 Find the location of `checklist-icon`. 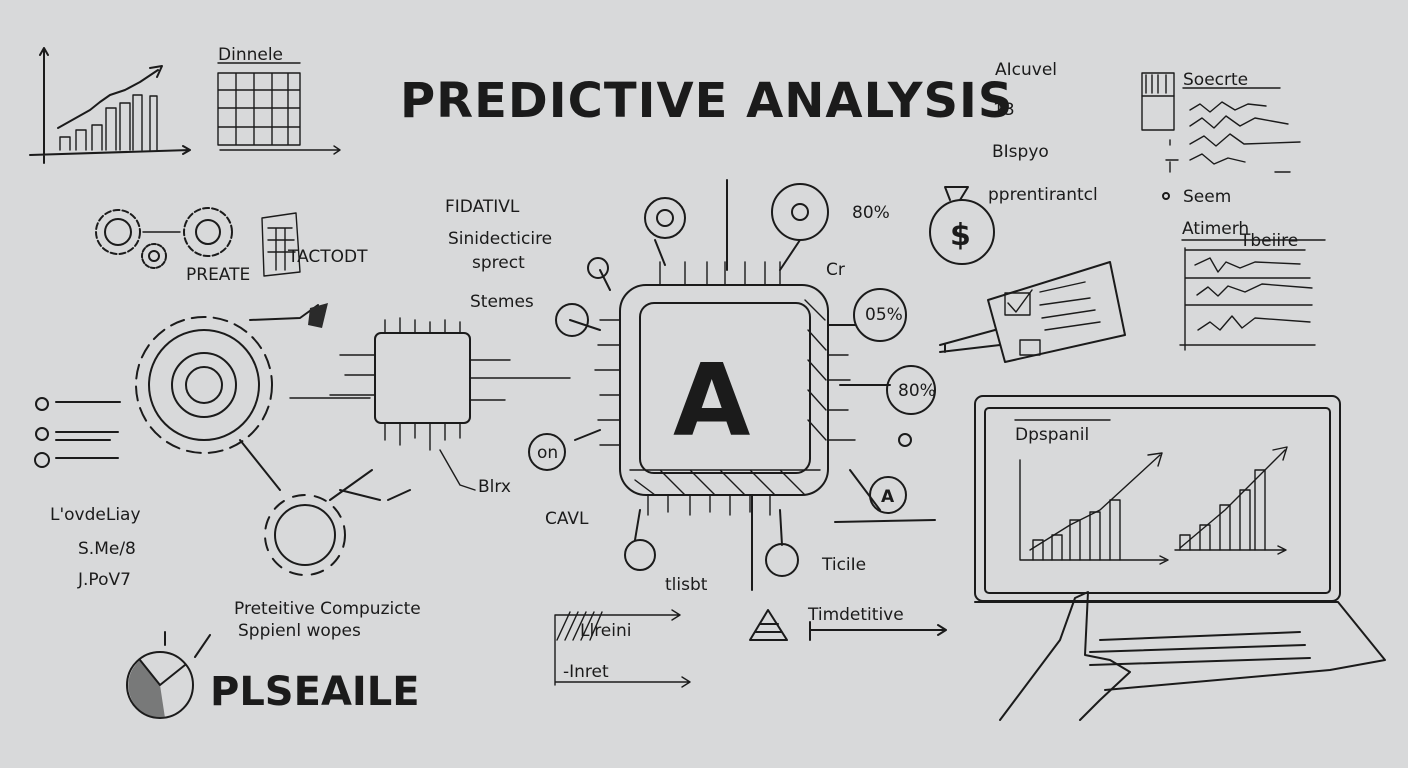

checklist-icon is located at coordinates (77, 432).